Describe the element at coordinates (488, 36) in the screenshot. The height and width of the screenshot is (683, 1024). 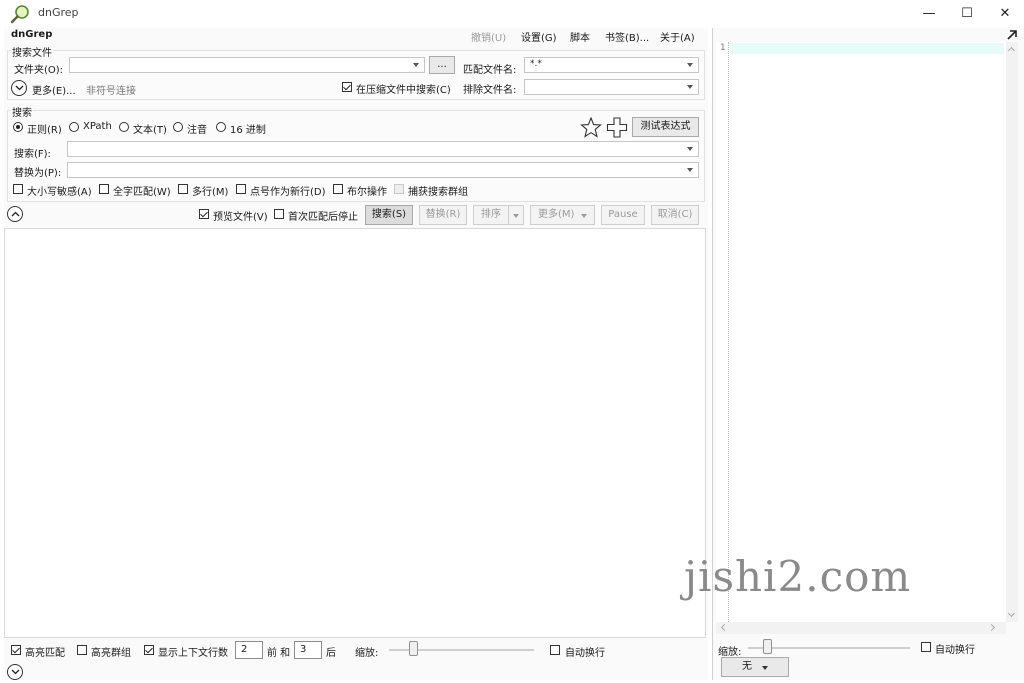
I see `menu-undo: 撤销(U)` at that location.